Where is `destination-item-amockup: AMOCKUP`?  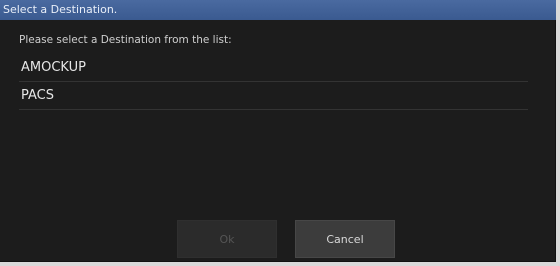 destination-item-amockup: AMOCKUP is located at coordinates (273, 68).